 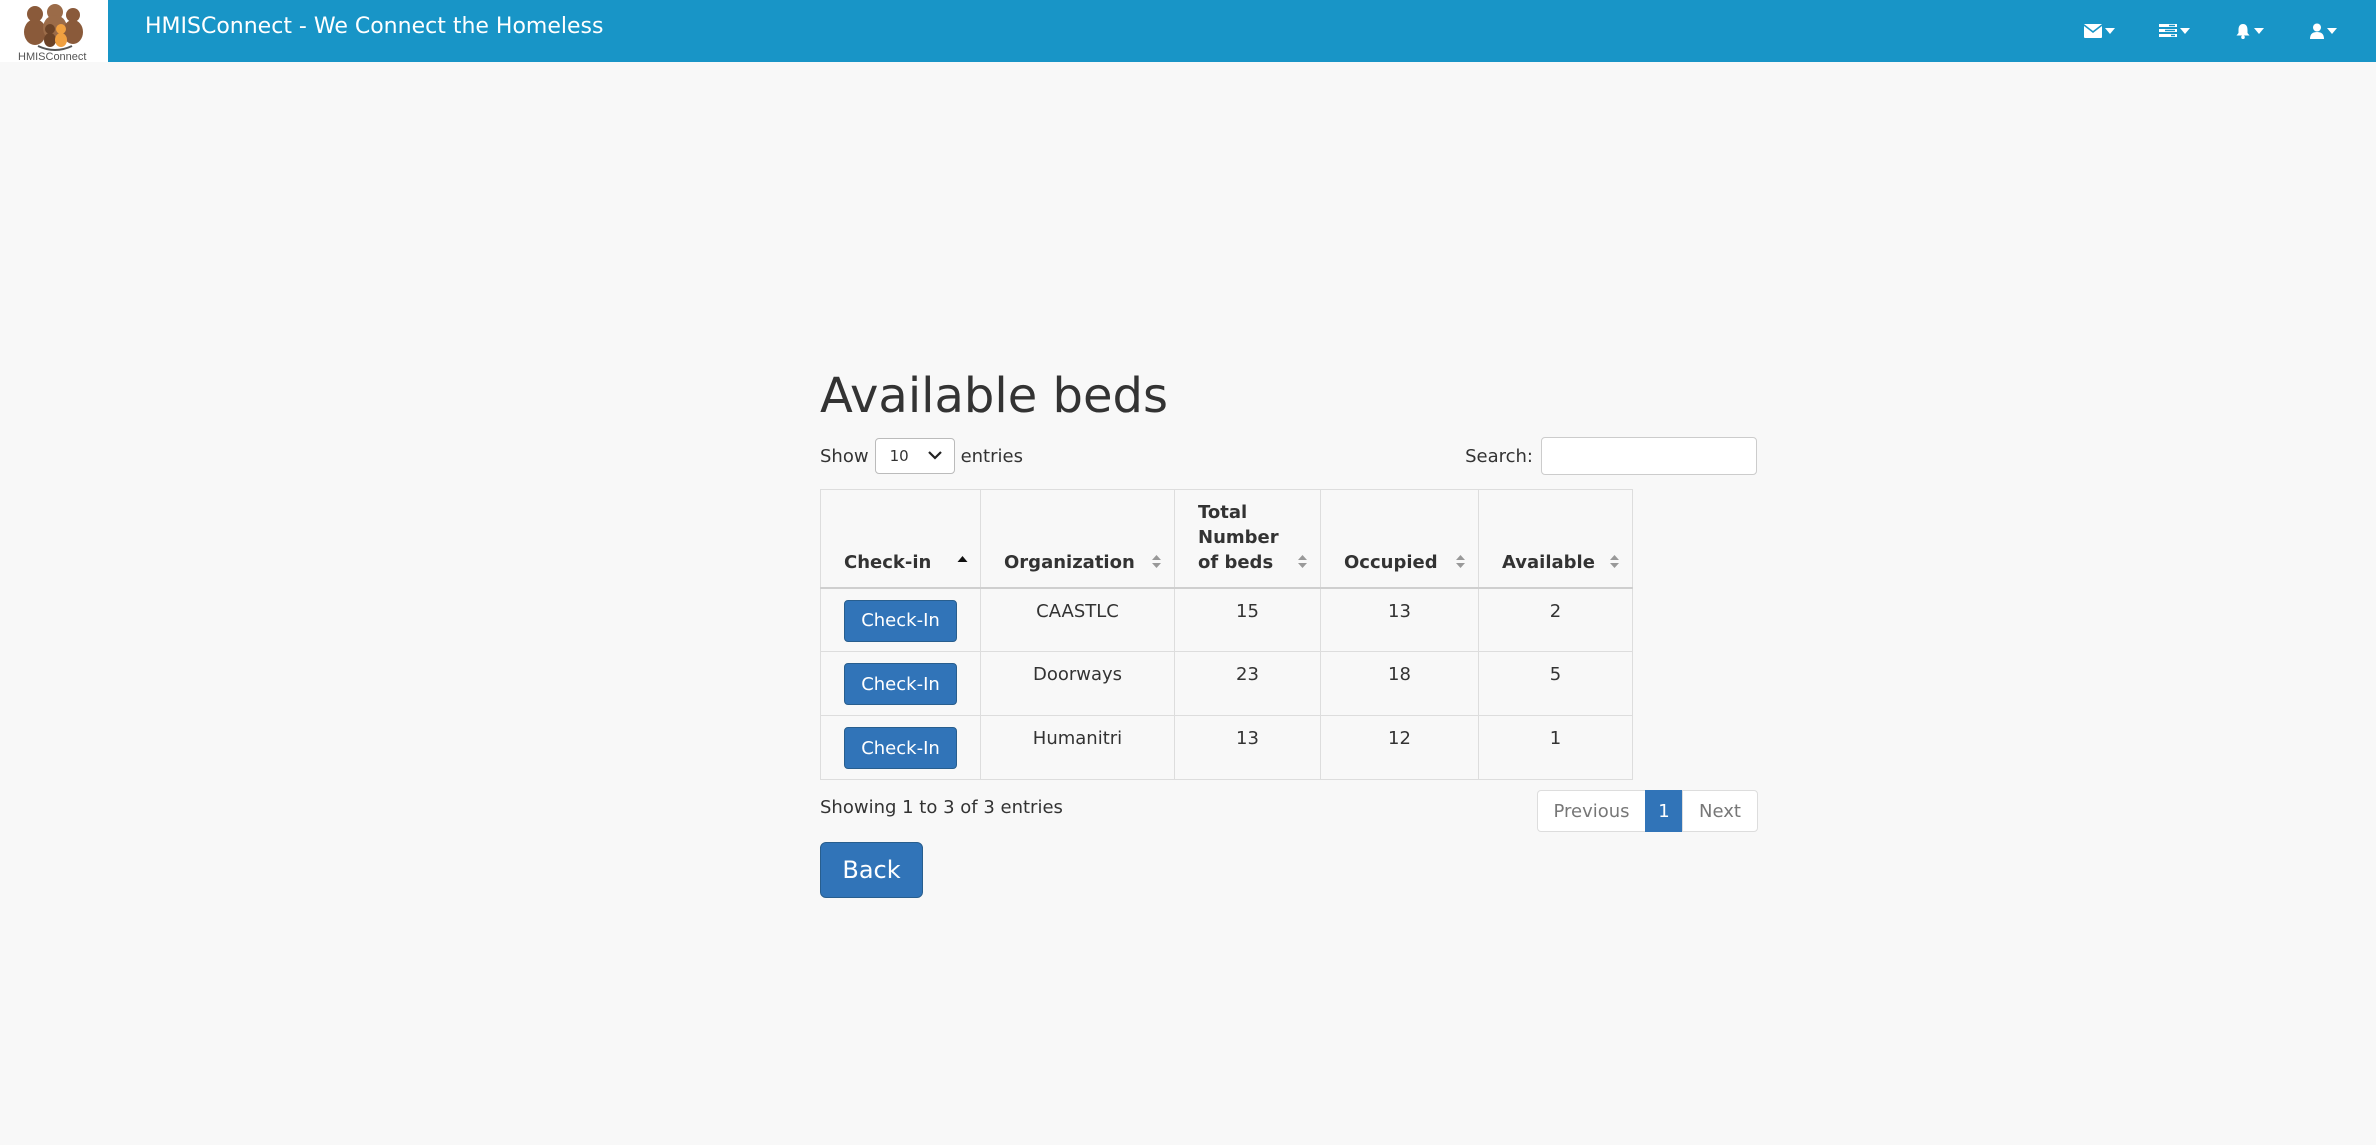 What do you see at coordinates (962, 558) in the screenshot?
I see `sort-ascending-icon` at bounding box center [962, 558].